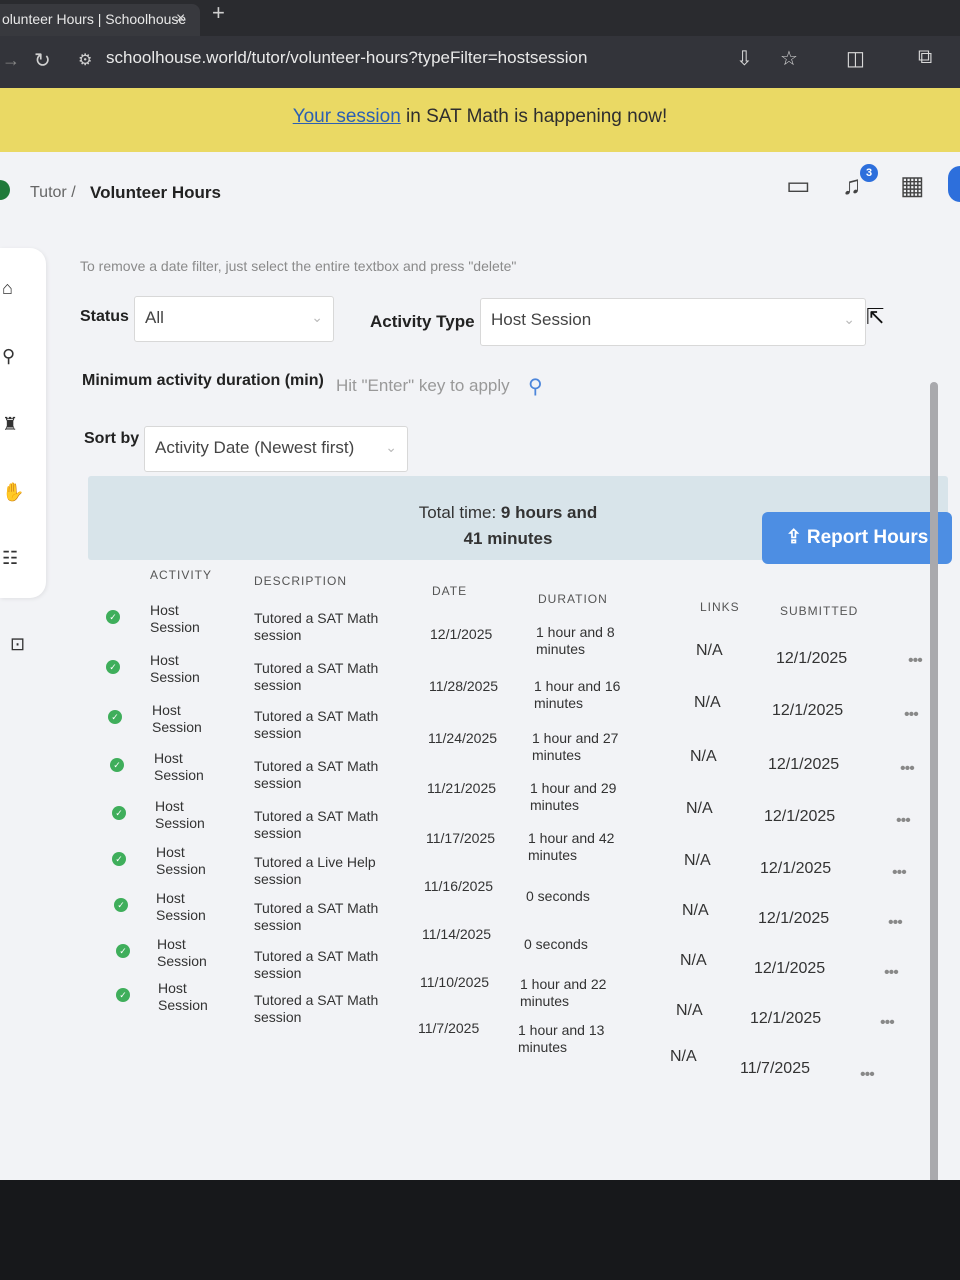  I want to click on row-duration: 1 hour and 13 minutes, so click(561, 1038).